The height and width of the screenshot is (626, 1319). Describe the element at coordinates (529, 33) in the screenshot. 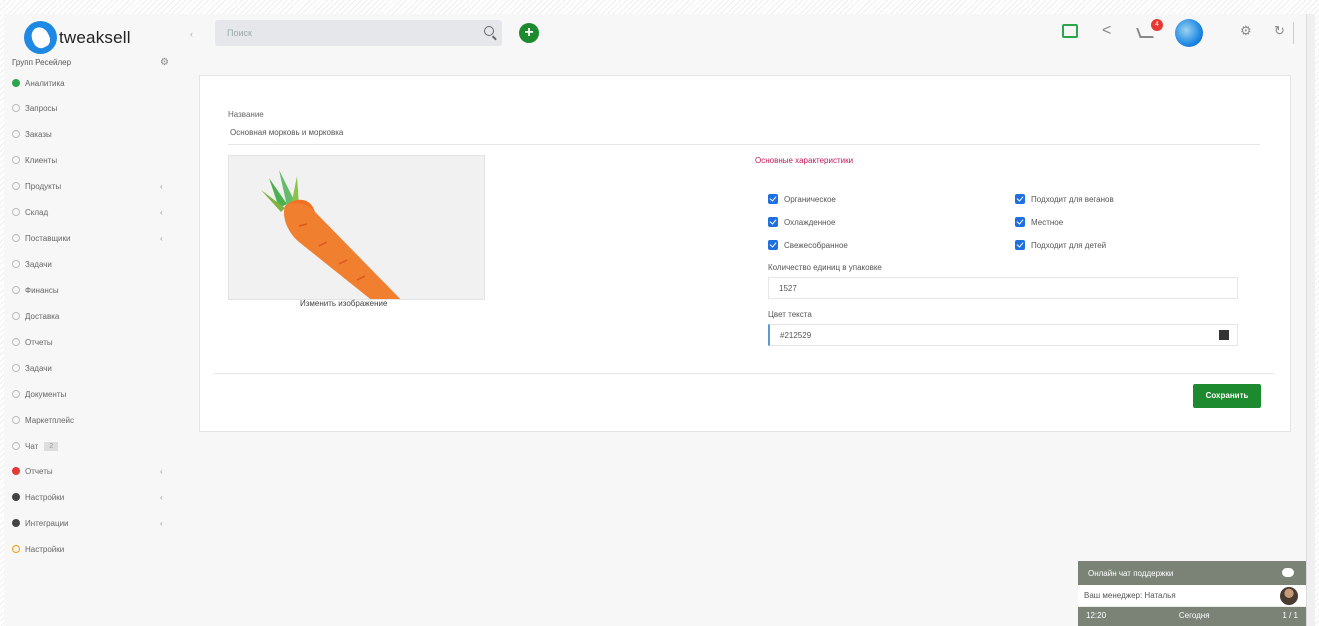

I see `add-button: +` at that location.